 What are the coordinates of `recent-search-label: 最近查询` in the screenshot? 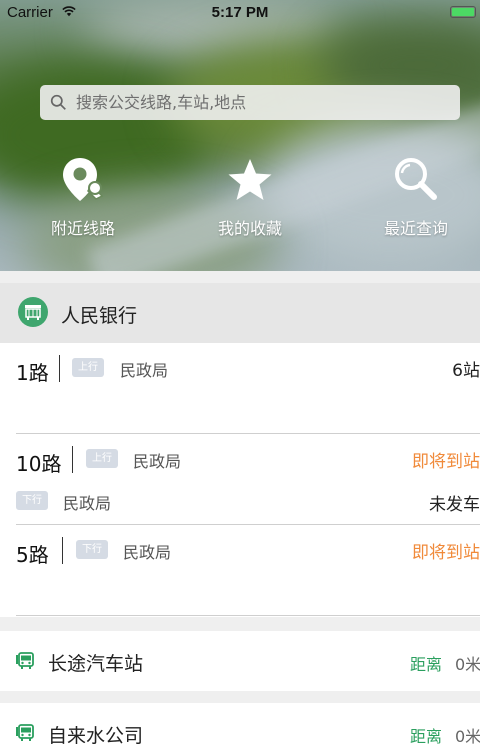 It's located at (415, 228).